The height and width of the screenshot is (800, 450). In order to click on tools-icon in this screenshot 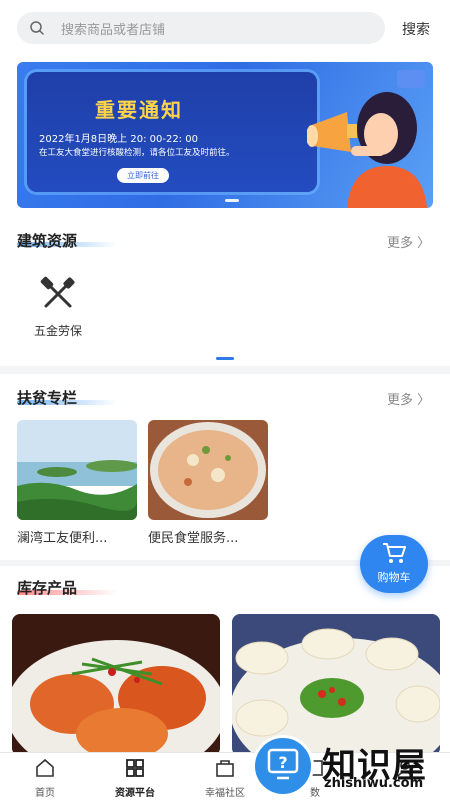, I will do `click(57, 292)`.